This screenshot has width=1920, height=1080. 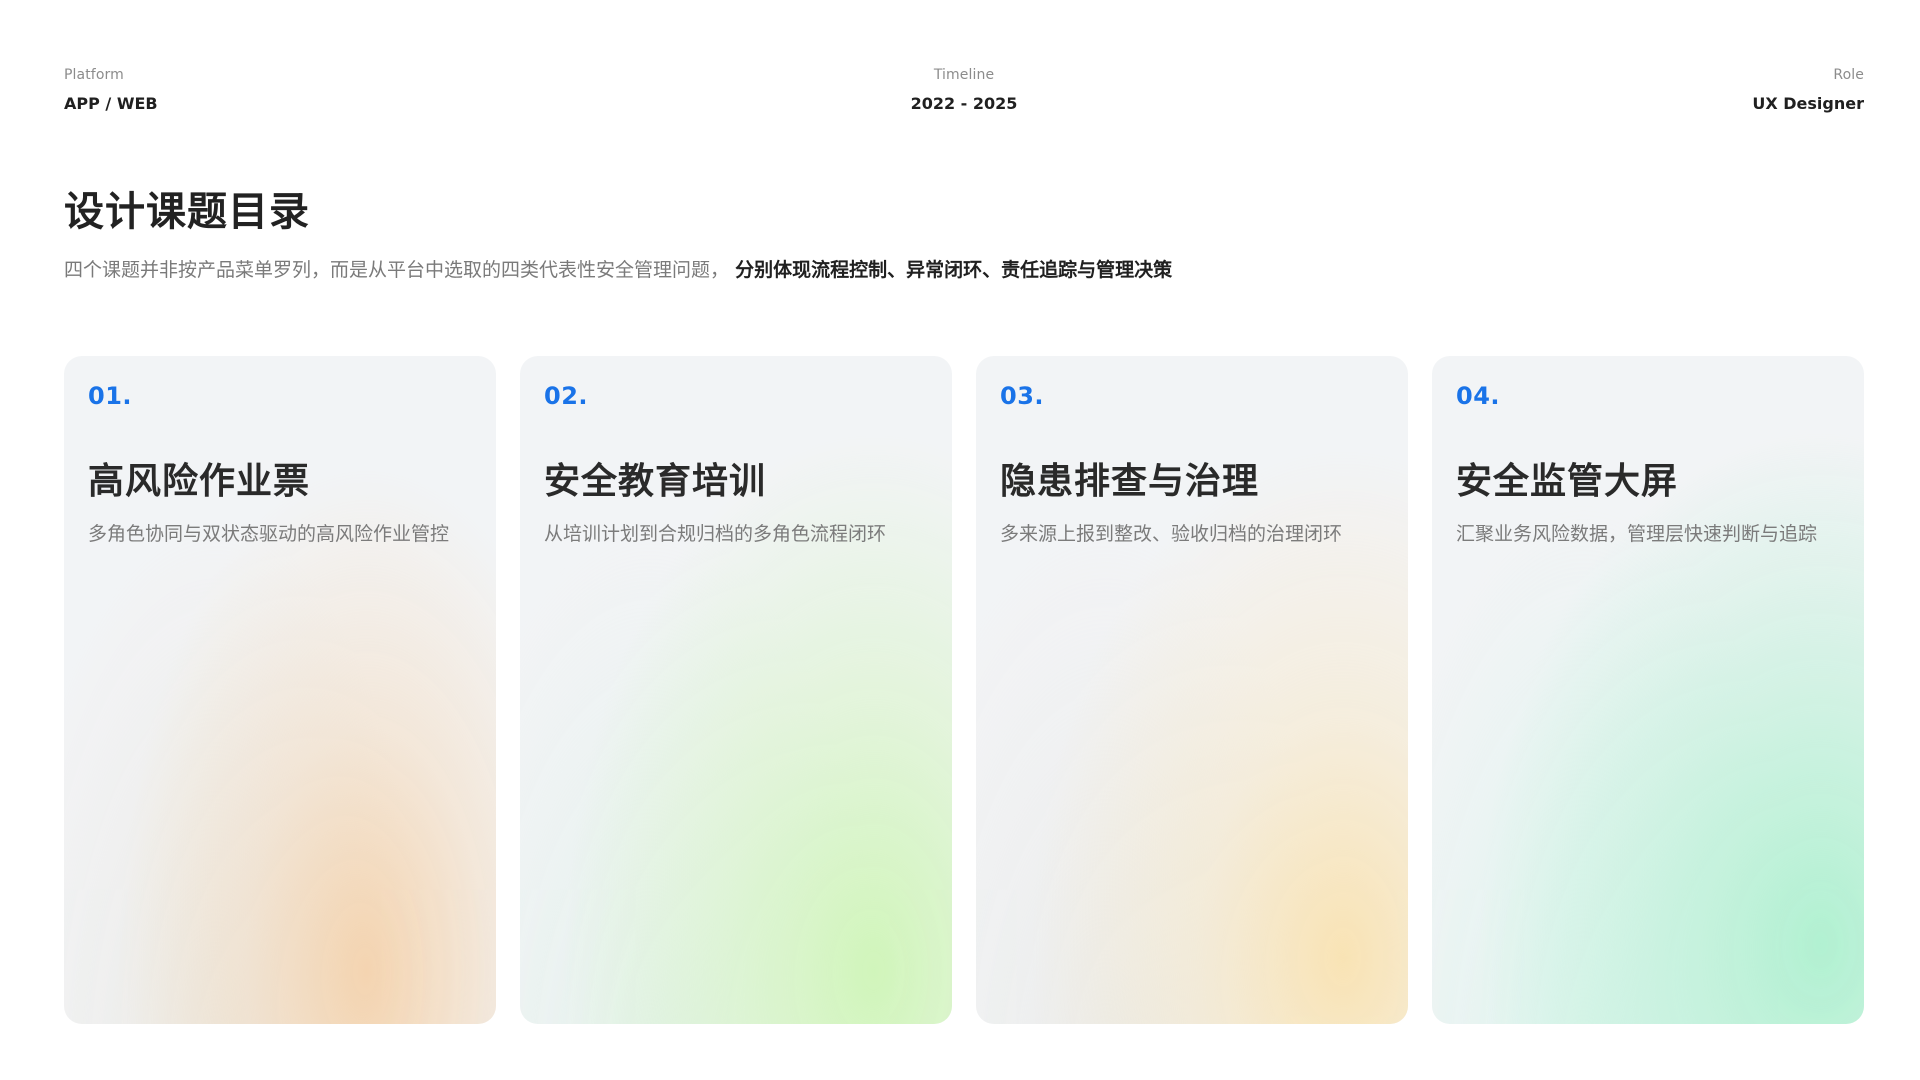 What do you see at coordinates (1130, 481) in the screenshot?
I see `card-title: 隐患排查与治理` at bounding box center [1130, 481].